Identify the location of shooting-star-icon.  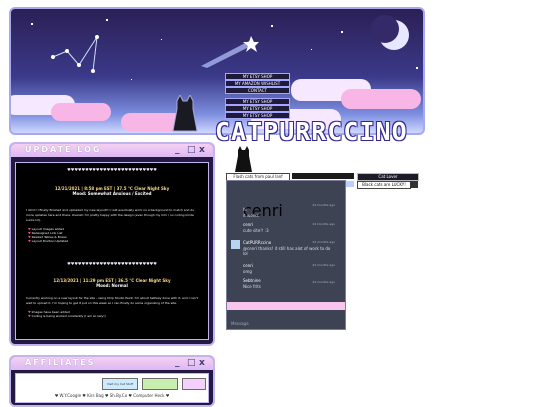
(230, 52).